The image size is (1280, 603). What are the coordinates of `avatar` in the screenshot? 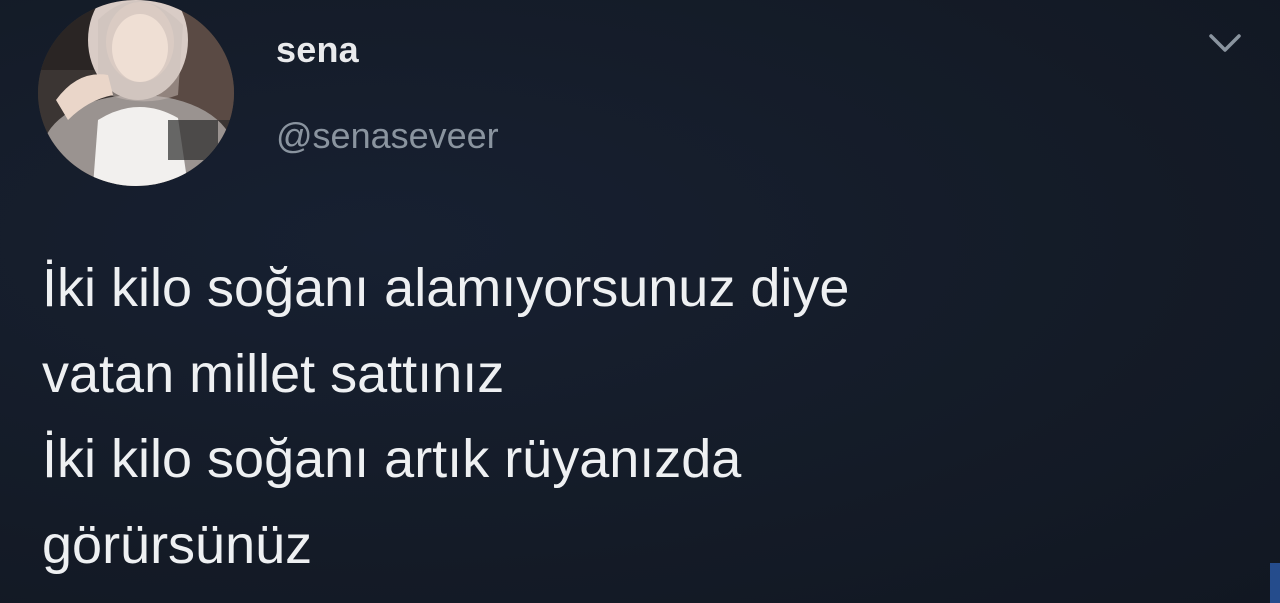 It's located at (136, 93).